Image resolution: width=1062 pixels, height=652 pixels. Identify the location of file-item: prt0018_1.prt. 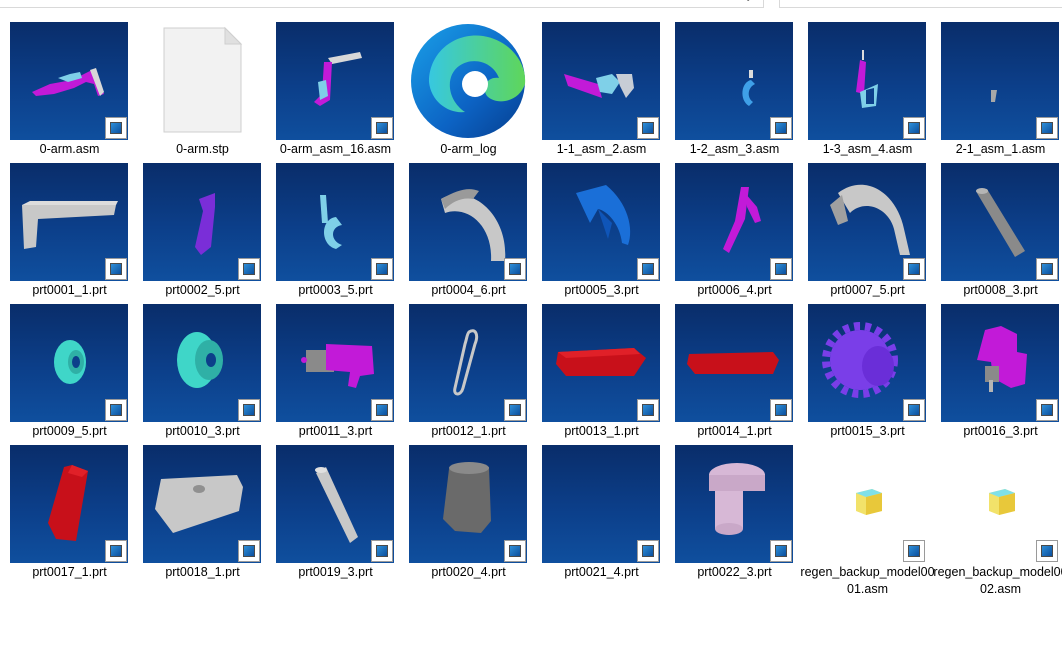
(199, 515).